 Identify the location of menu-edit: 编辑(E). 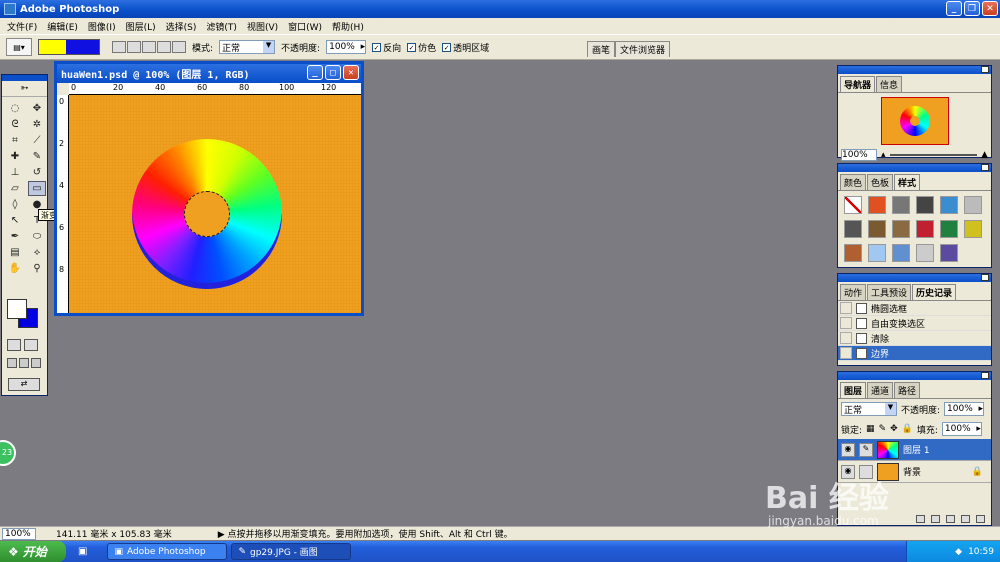
(62, 26).